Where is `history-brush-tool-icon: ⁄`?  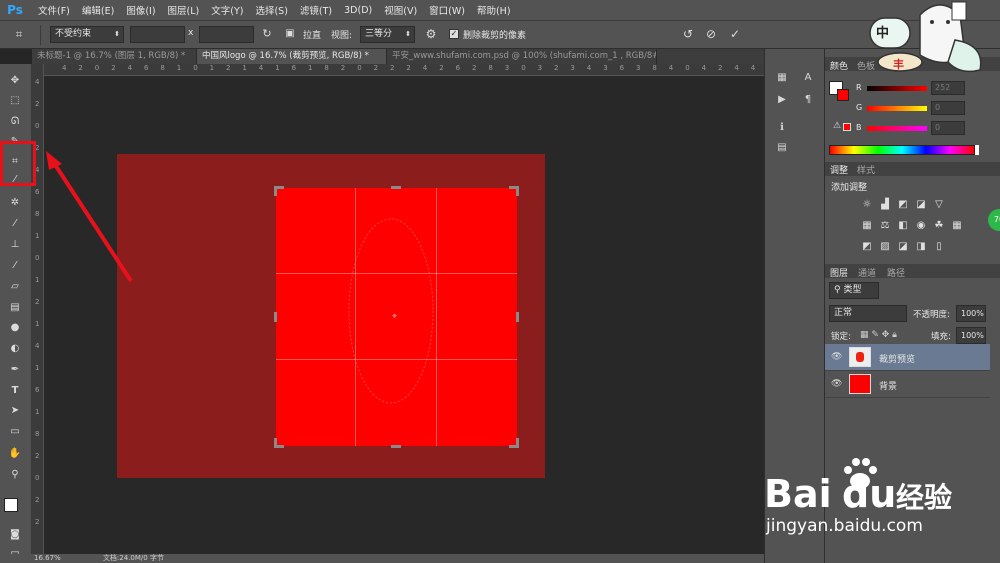
history-brush-tool-icon: ⁄ is located at coordinates (15, 265).